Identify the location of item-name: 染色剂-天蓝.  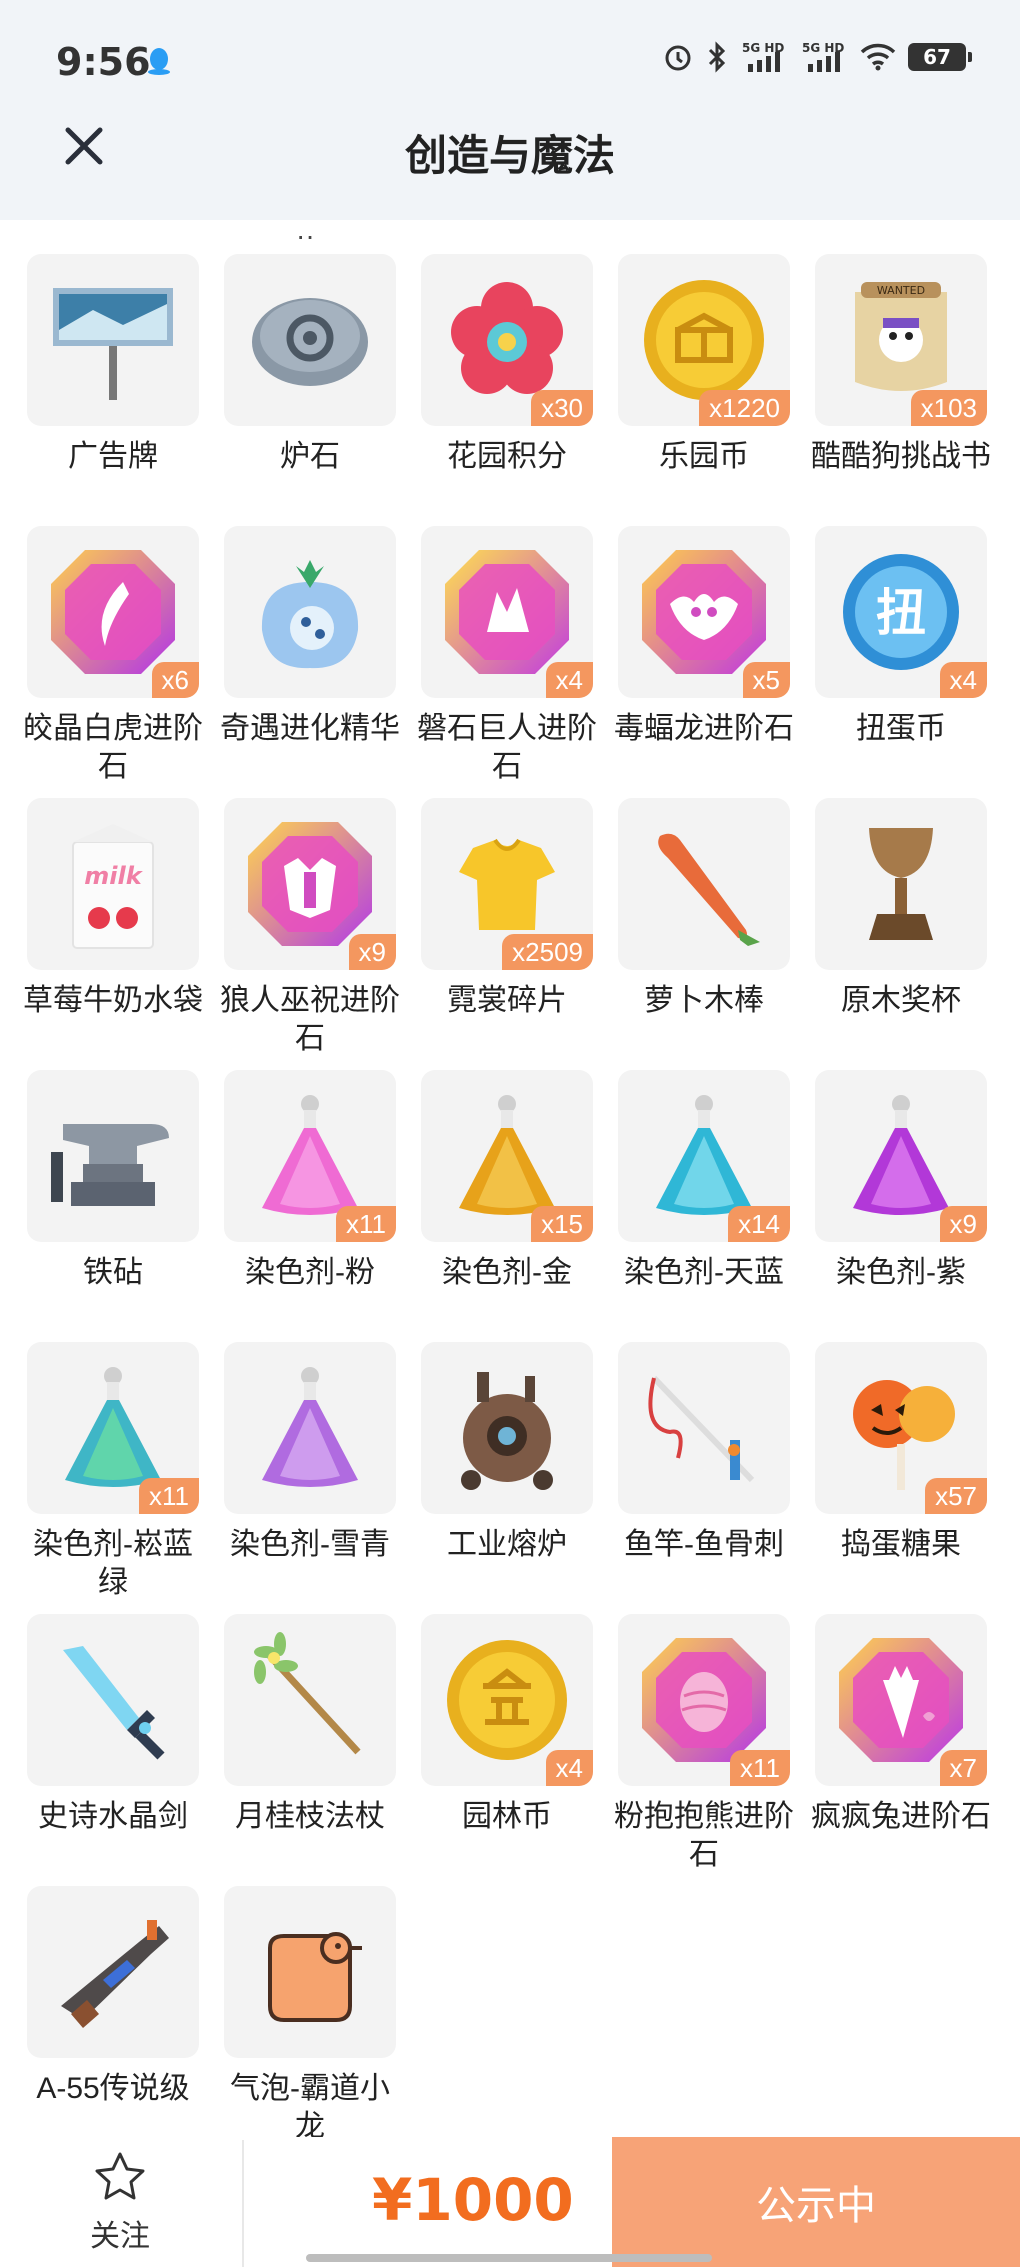
(704, 1272).